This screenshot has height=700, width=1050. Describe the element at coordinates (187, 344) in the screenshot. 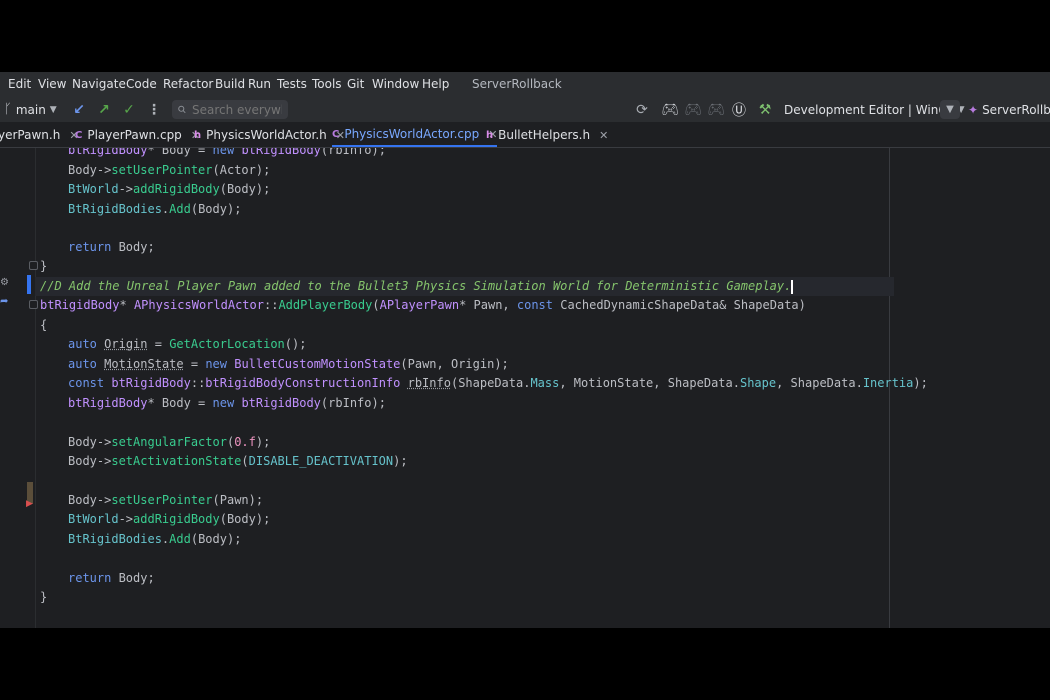

I see `code-line: auto Origin = GetActorLocation();` at that location.